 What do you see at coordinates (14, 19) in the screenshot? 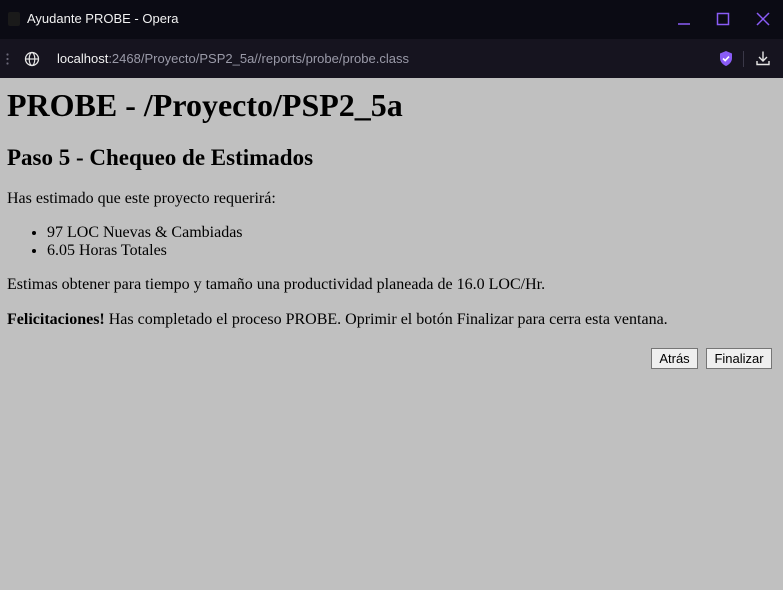
I see `app-icon` at bounding box center [14, 19].